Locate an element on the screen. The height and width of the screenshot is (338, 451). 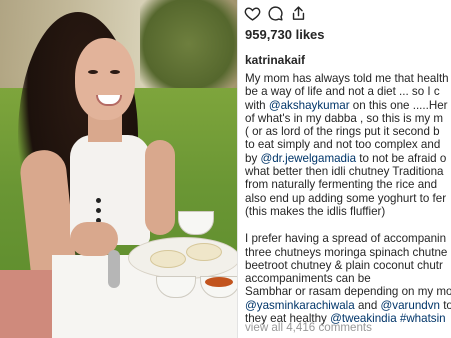
caption-paragraph-gap is located at coordinates (348, 225).